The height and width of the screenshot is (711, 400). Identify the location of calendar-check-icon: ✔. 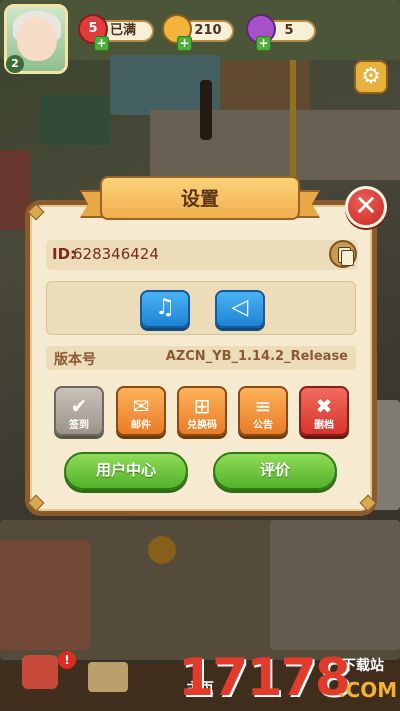
(79, 406).